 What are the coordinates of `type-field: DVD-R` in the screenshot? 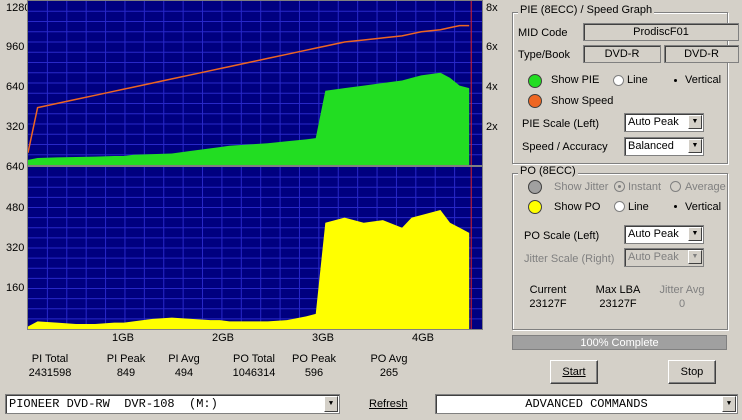 It's located at (622, 54).